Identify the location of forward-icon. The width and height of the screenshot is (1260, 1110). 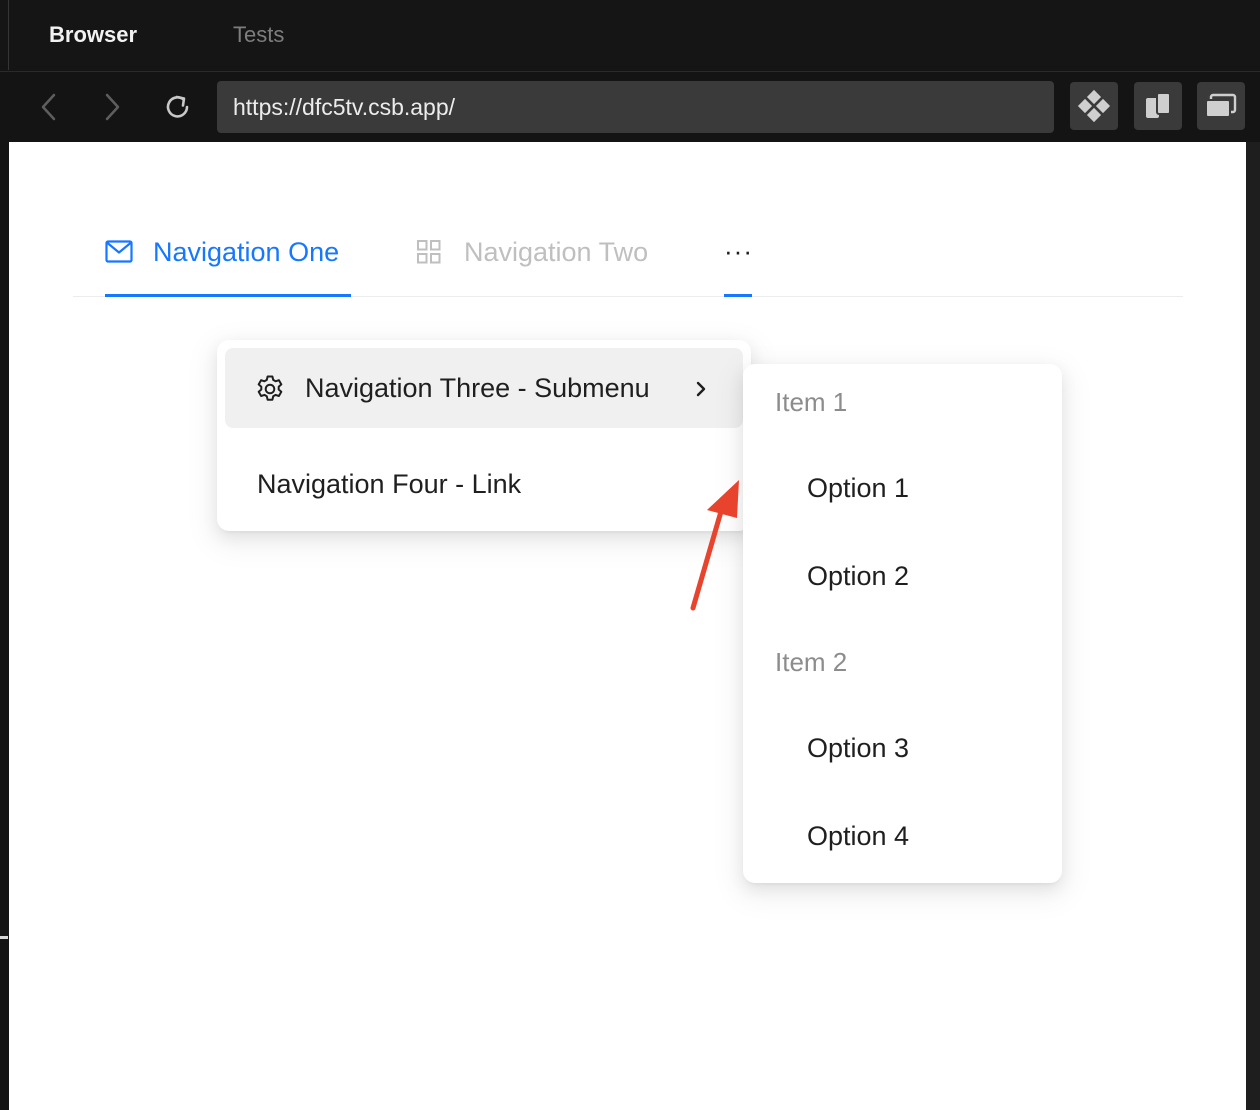
(112, 107).